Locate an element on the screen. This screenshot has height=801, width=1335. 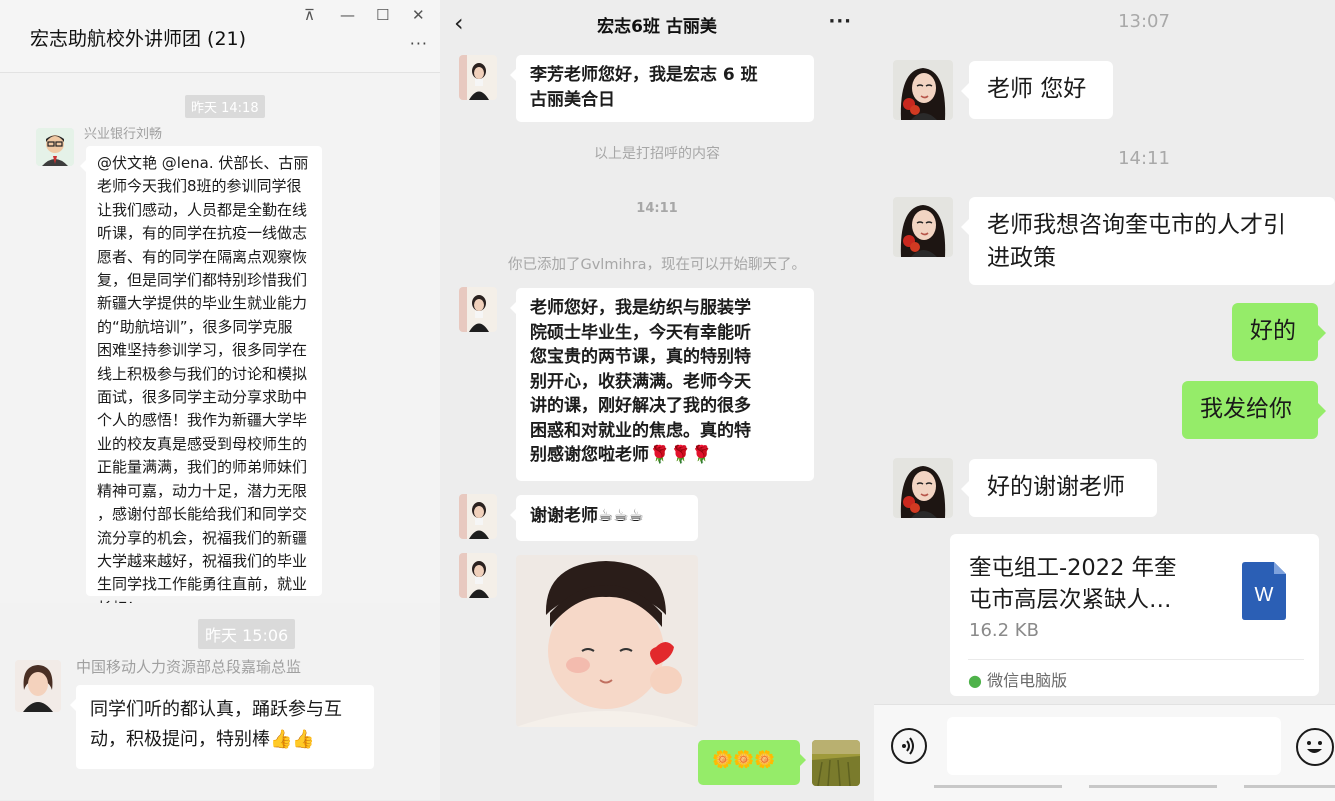
field-avatar-icon is located at coordinates (836, 763).